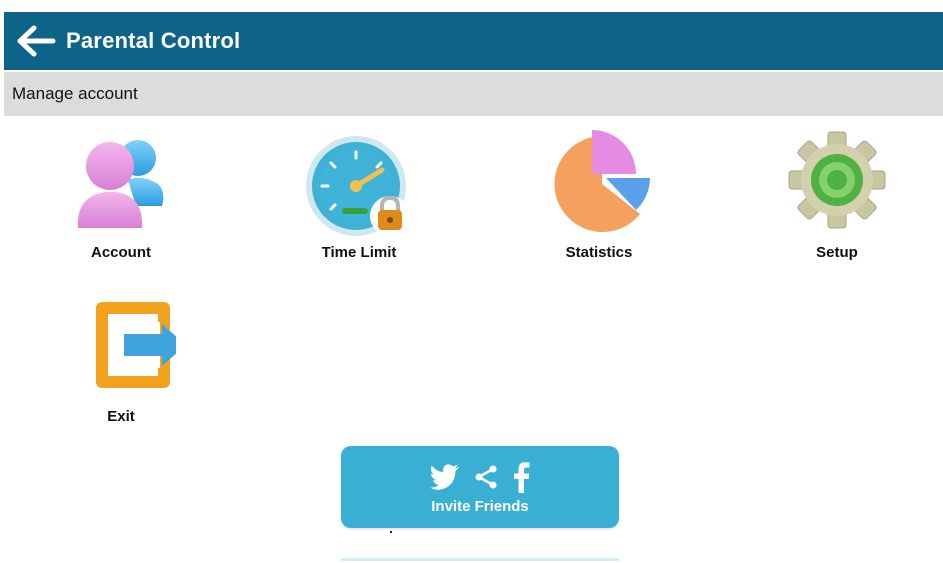 This screenshot has height=563, width=943. Describe the element at coordinates (837, 185) in the screenshot. I see `gear-icon` at that location.